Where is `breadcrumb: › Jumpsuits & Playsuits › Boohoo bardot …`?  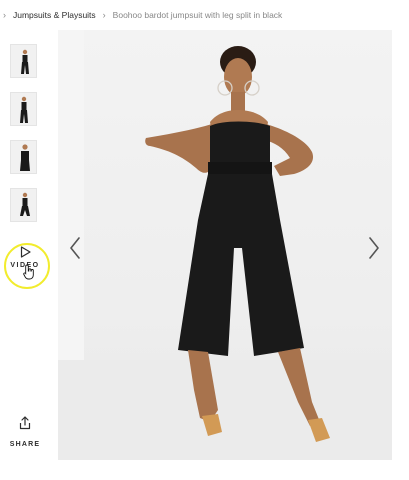 breadcrumb: › Jumpsuits & Playsuits › Boohoo bardot … is located at coordinates (204, 15).